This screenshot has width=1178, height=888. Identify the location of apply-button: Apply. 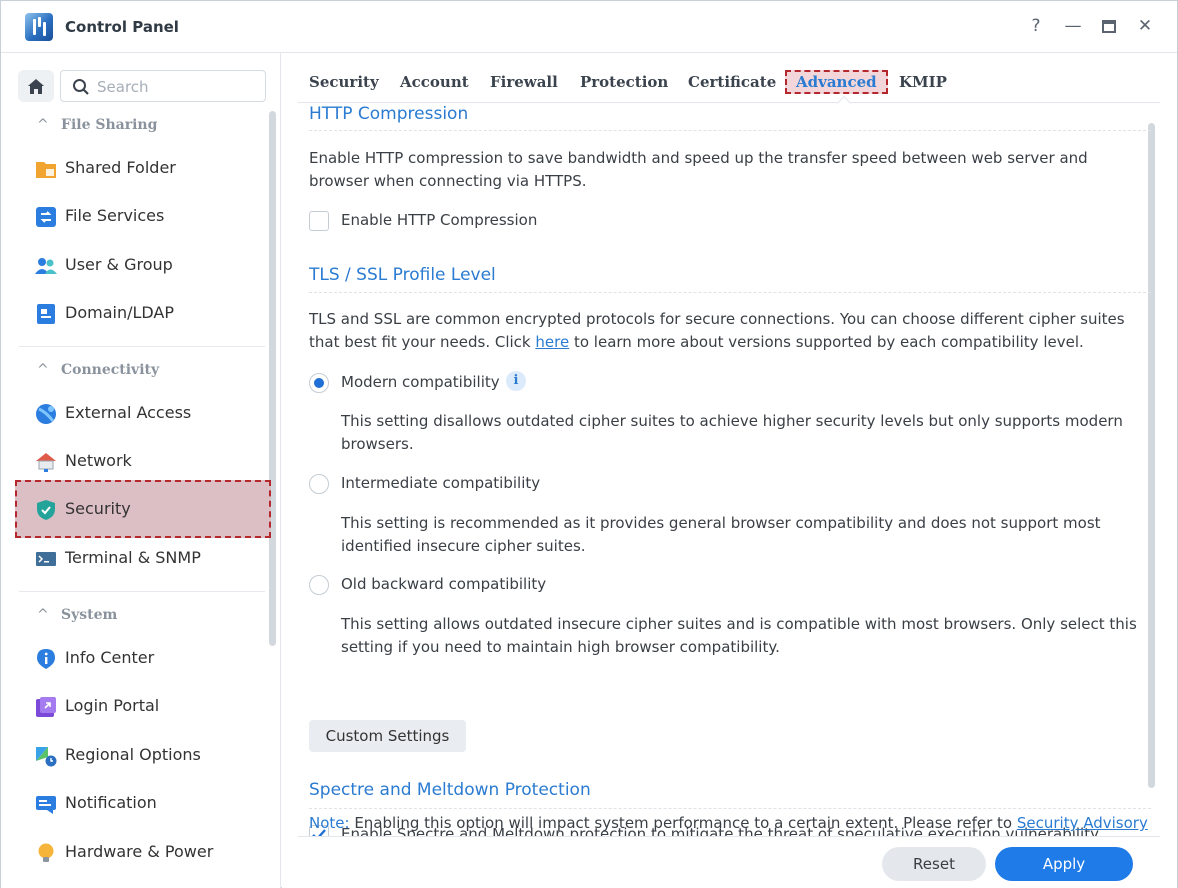
(1064, 864).